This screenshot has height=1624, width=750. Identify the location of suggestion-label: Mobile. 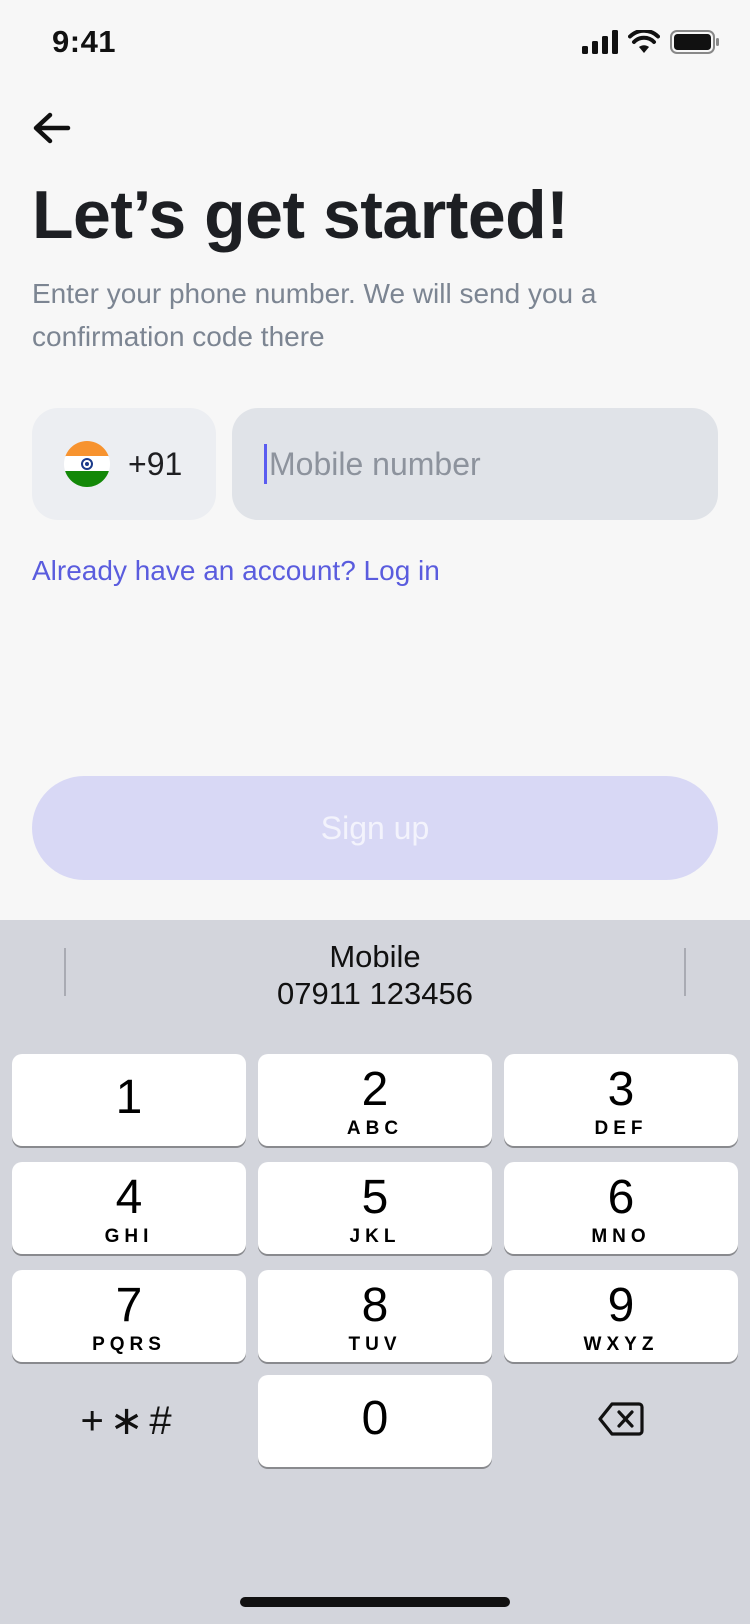
(375, 956).